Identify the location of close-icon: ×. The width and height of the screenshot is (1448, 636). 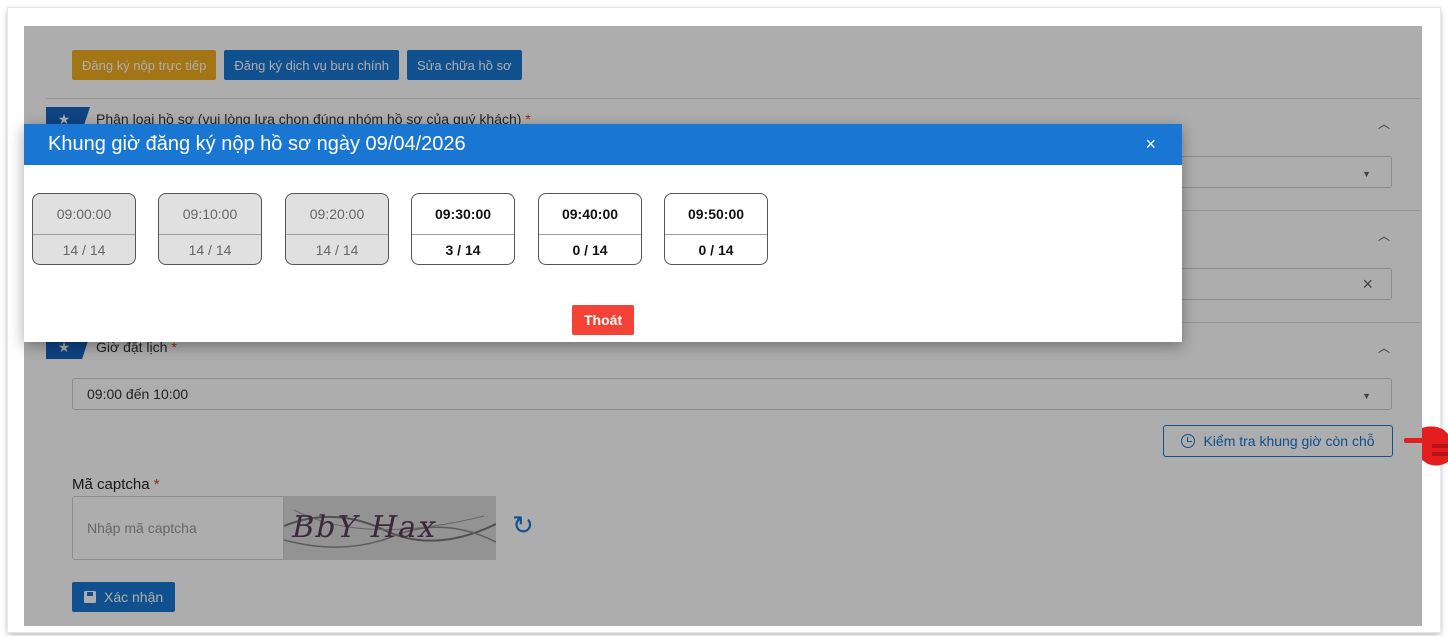
(1150, 144).